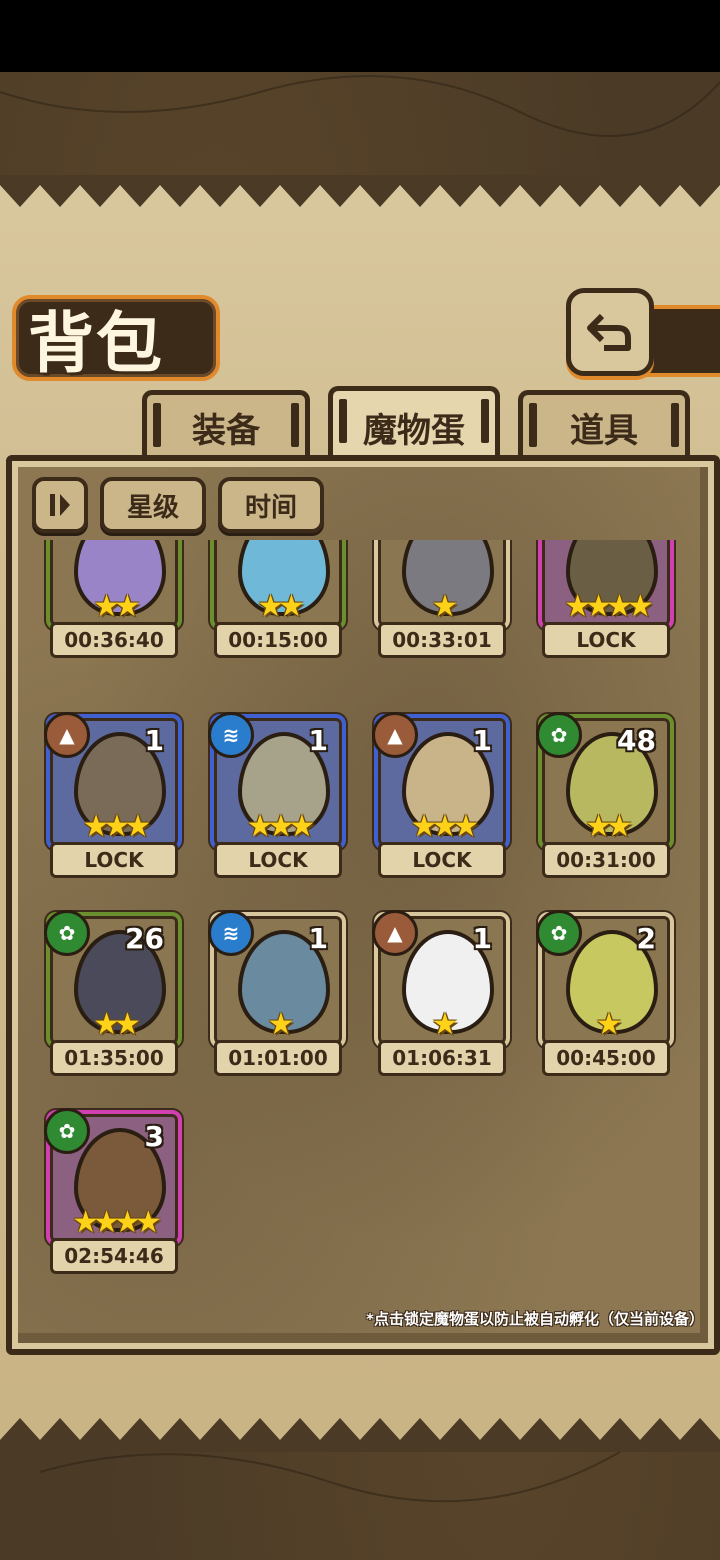 The width and height of the screenshot is (720, 1560). I want to click on sort-by-time-button: 时间, so click(271, 505).